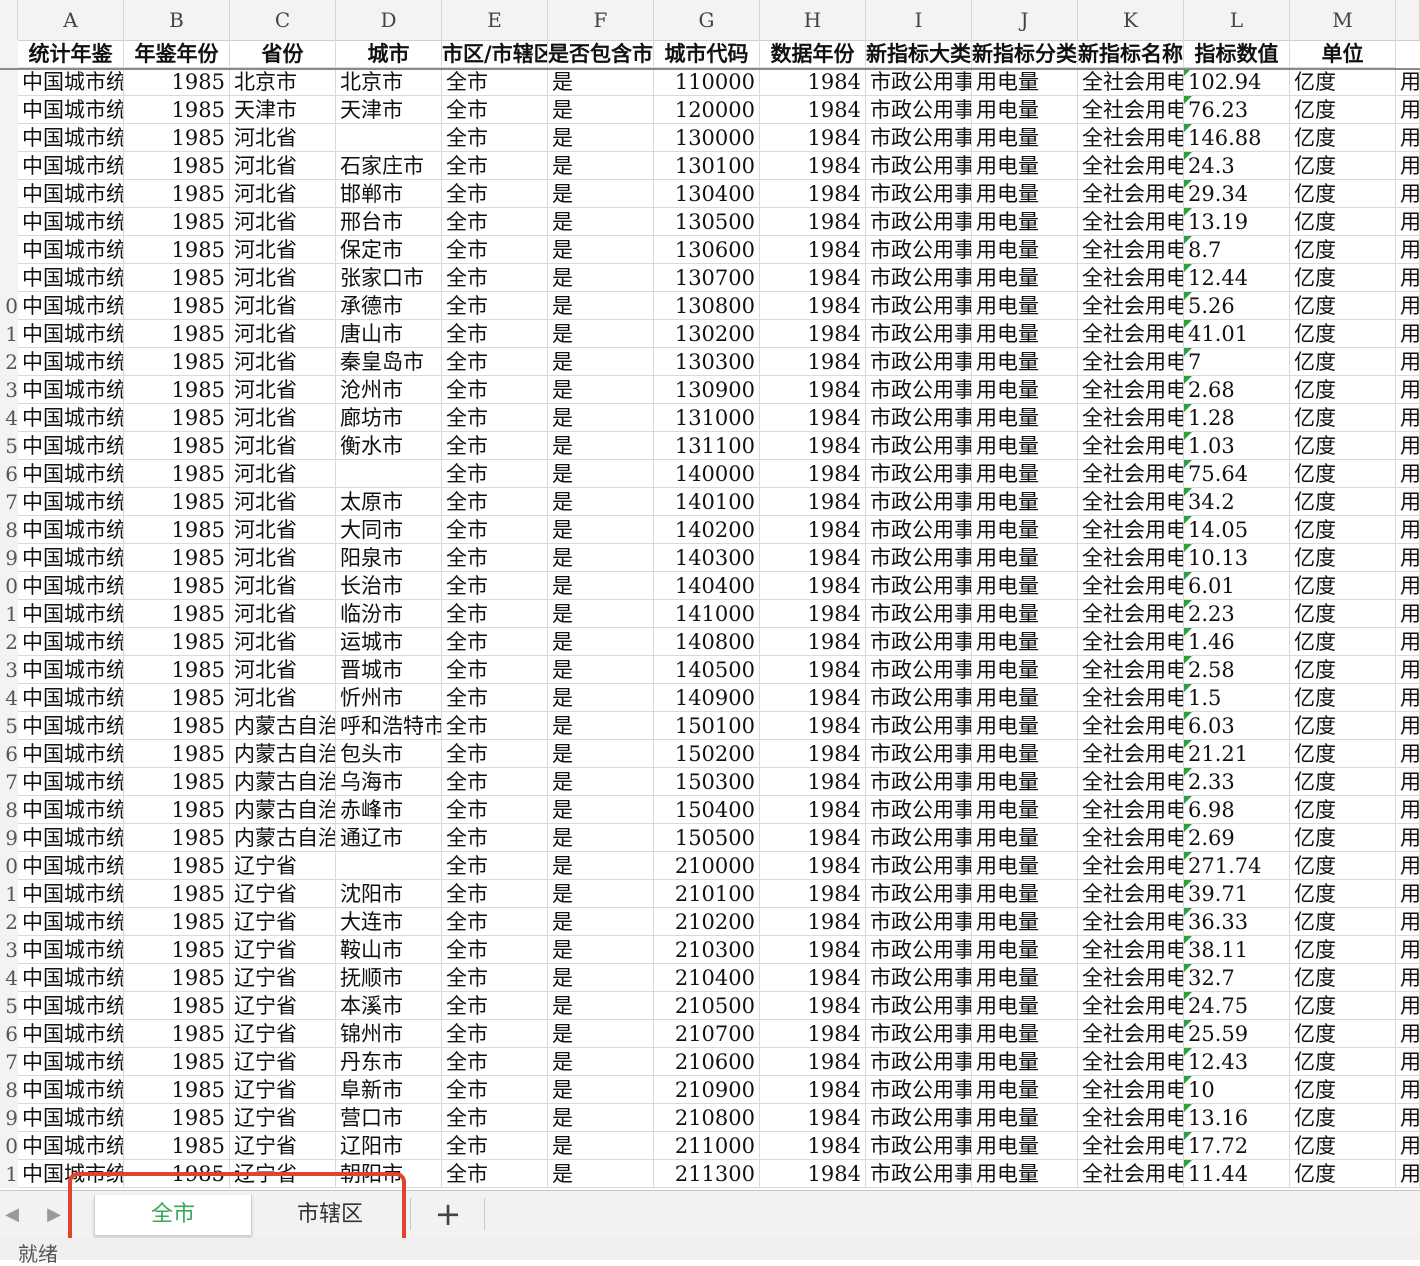 The height and width of the screenshot is (1266, 1420). What do you see at coordinates (389, 894) in the screenshot?
I see `cell-d: 沈阳市` at bounding box center [389, 894].